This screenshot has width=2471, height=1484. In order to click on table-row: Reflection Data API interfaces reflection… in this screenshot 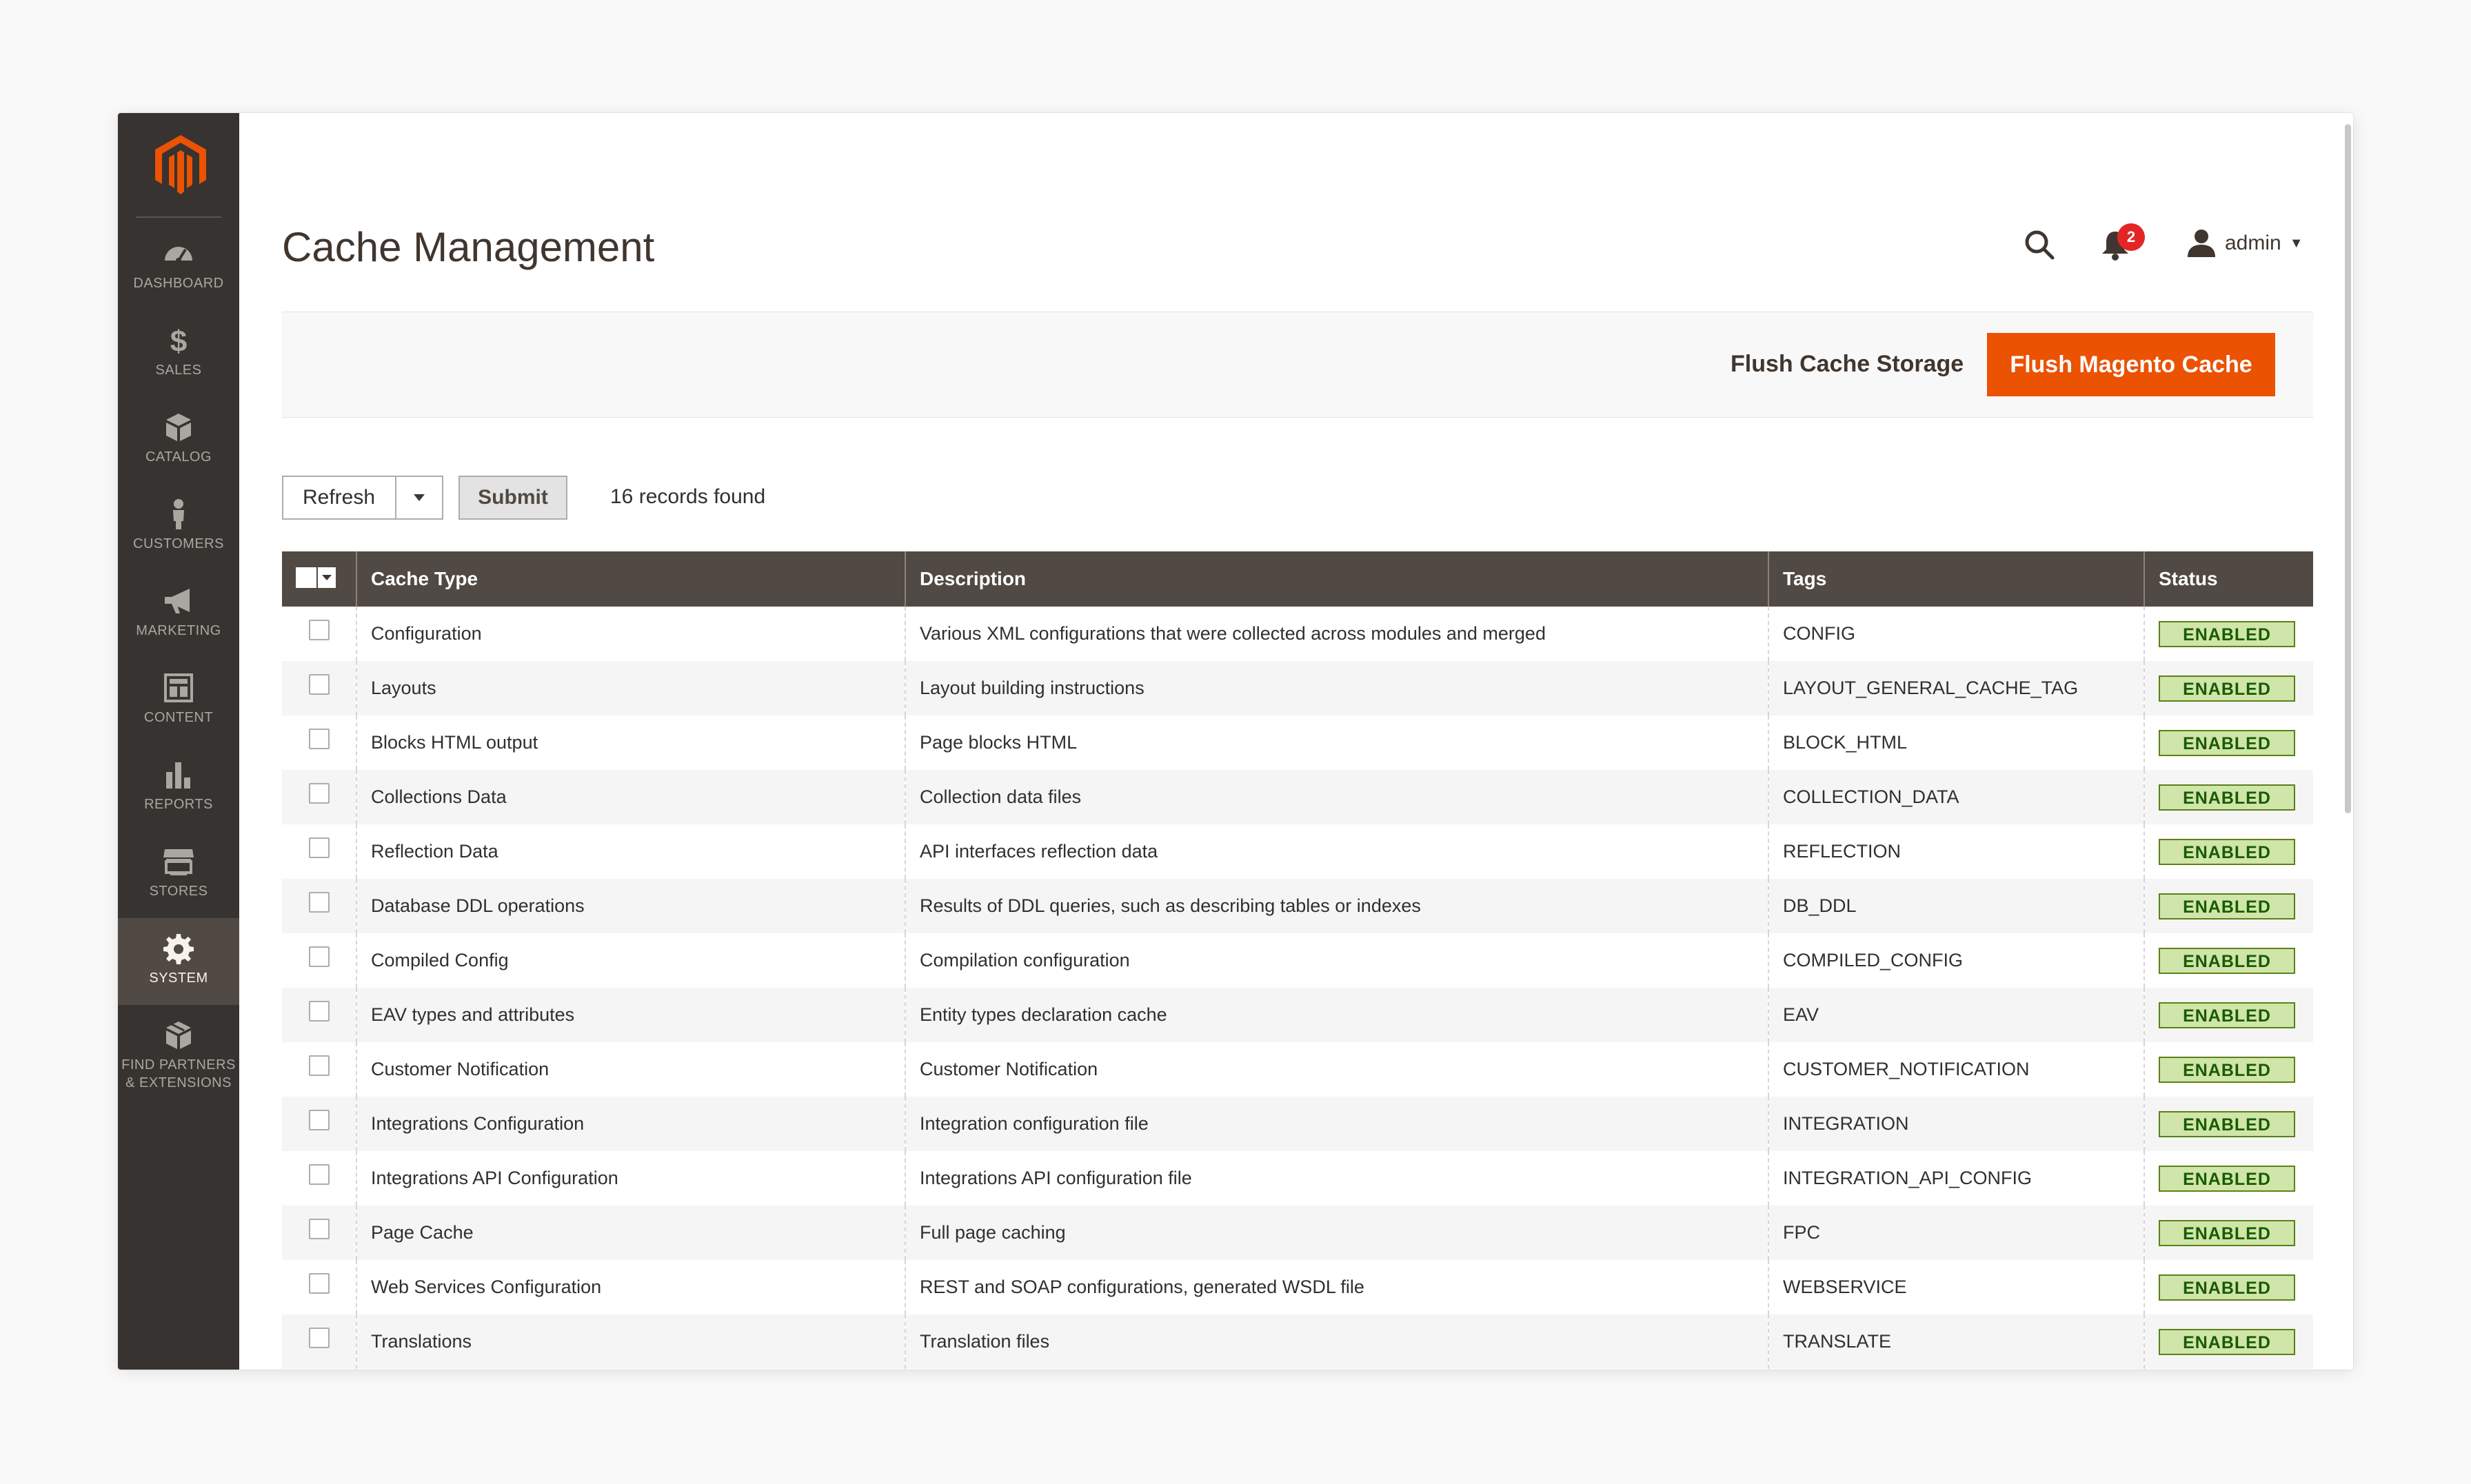, I will do `click(1297, 852)`.